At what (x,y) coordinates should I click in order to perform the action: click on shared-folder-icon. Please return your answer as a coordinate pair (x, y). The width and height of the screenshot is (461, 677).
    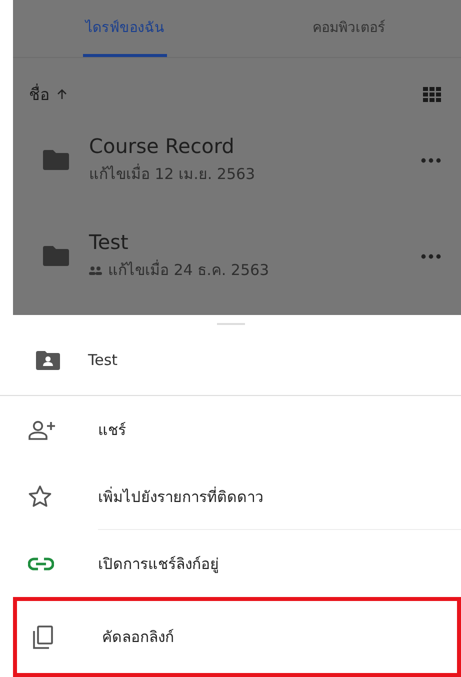
    Looking at the image, I should click on (48, 360).